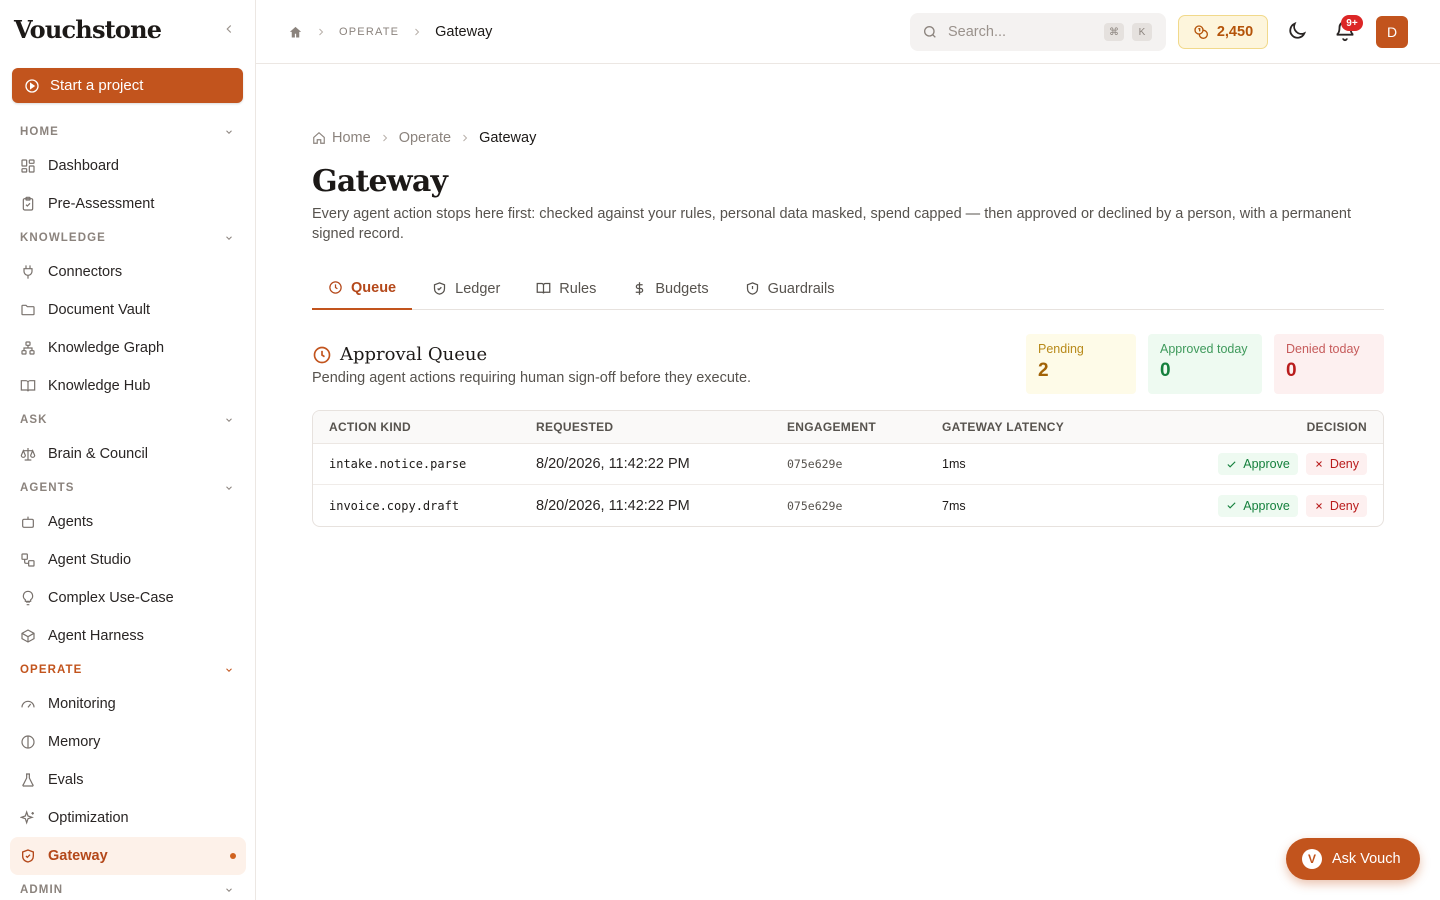 The width and height of the screenshot is (1440, 900). Describe the element at coordinates (127, 238) in the screenshot. I see `nav-section-knowledge: KNOWLEDGE` at that location.